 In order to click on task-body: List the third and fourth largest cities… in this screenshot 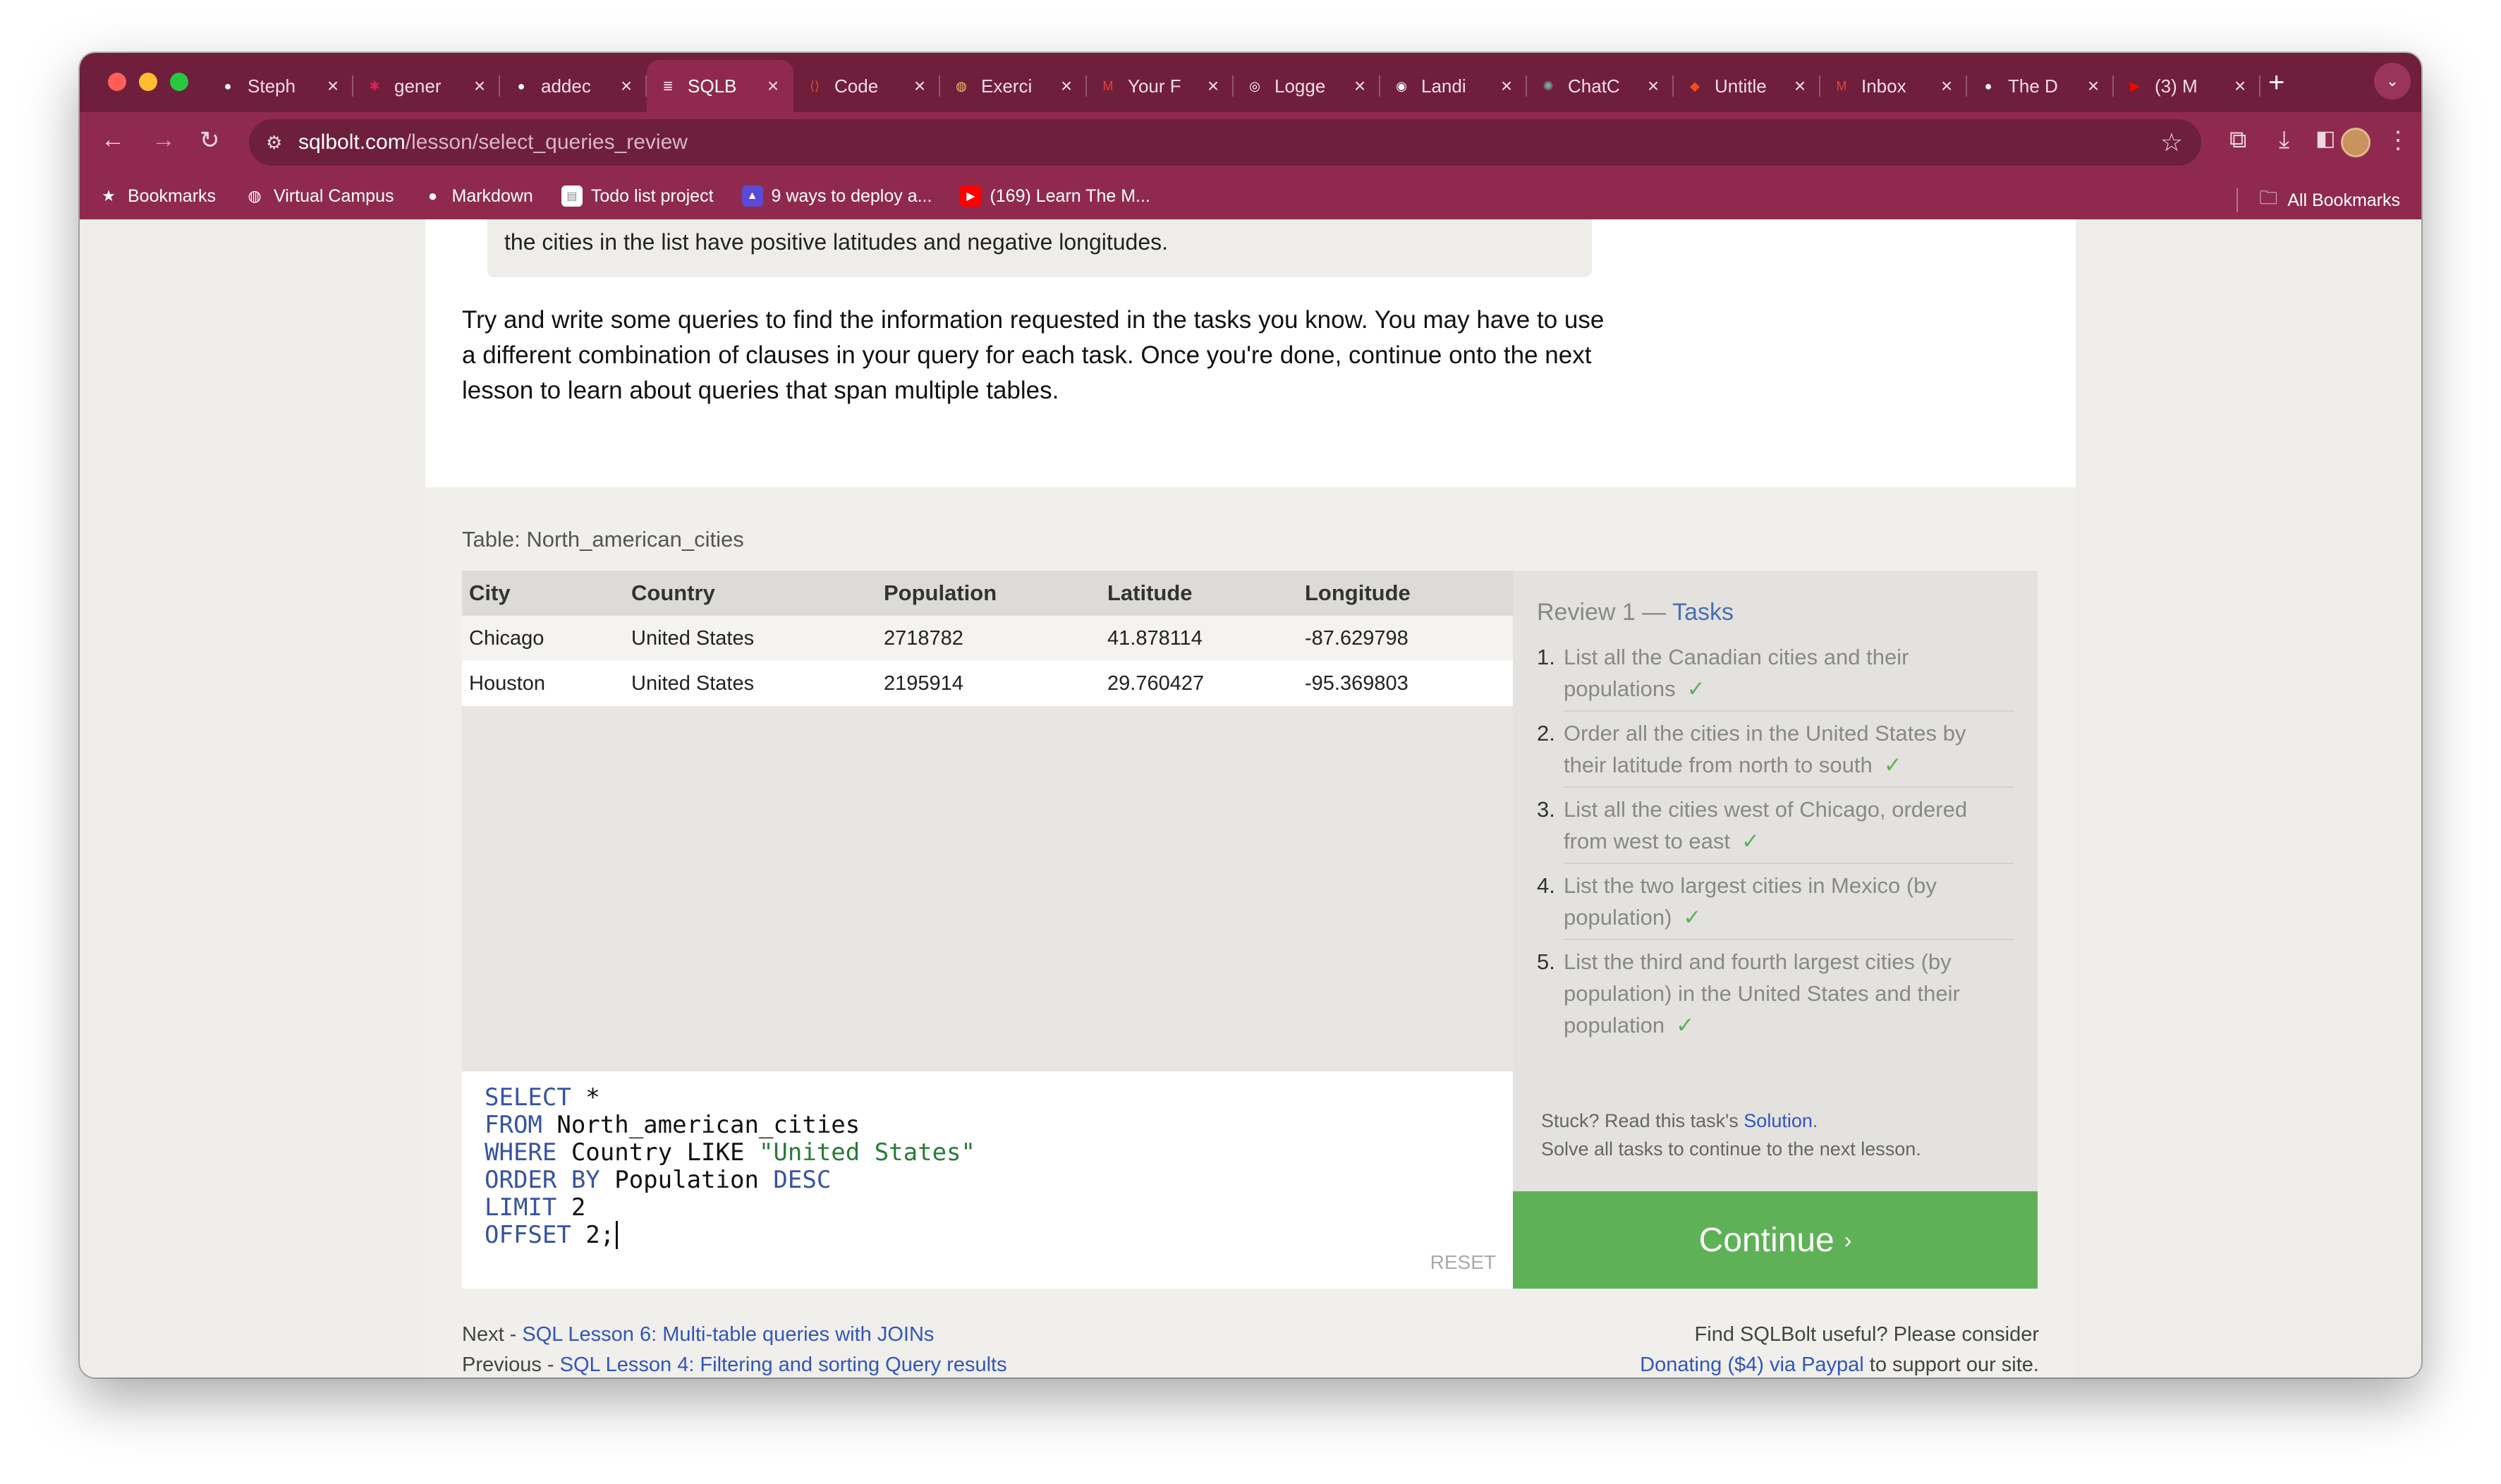, I will do `click(1789, 993)`.